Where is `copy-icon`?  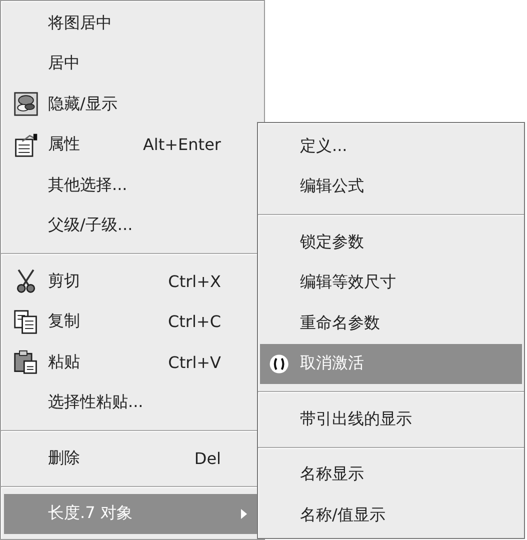 copy-icon is located at coordinates (26, 321).